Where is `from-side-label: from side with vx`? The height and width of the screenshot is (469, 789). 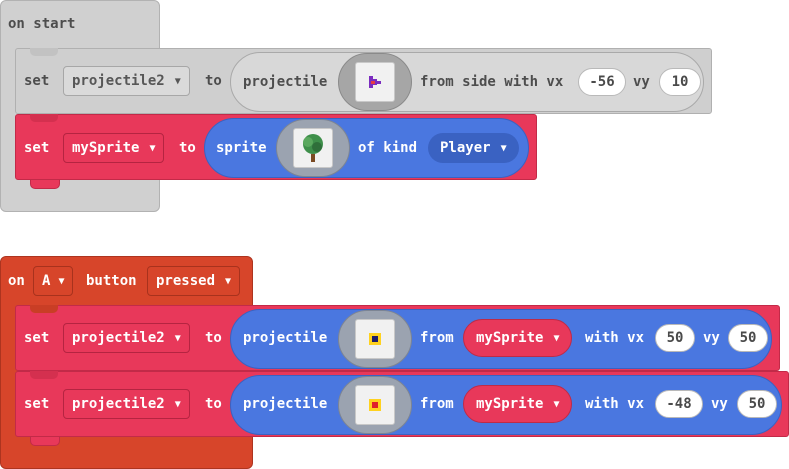 from-side-label: from side with vx is located at coordinates (492, 82).